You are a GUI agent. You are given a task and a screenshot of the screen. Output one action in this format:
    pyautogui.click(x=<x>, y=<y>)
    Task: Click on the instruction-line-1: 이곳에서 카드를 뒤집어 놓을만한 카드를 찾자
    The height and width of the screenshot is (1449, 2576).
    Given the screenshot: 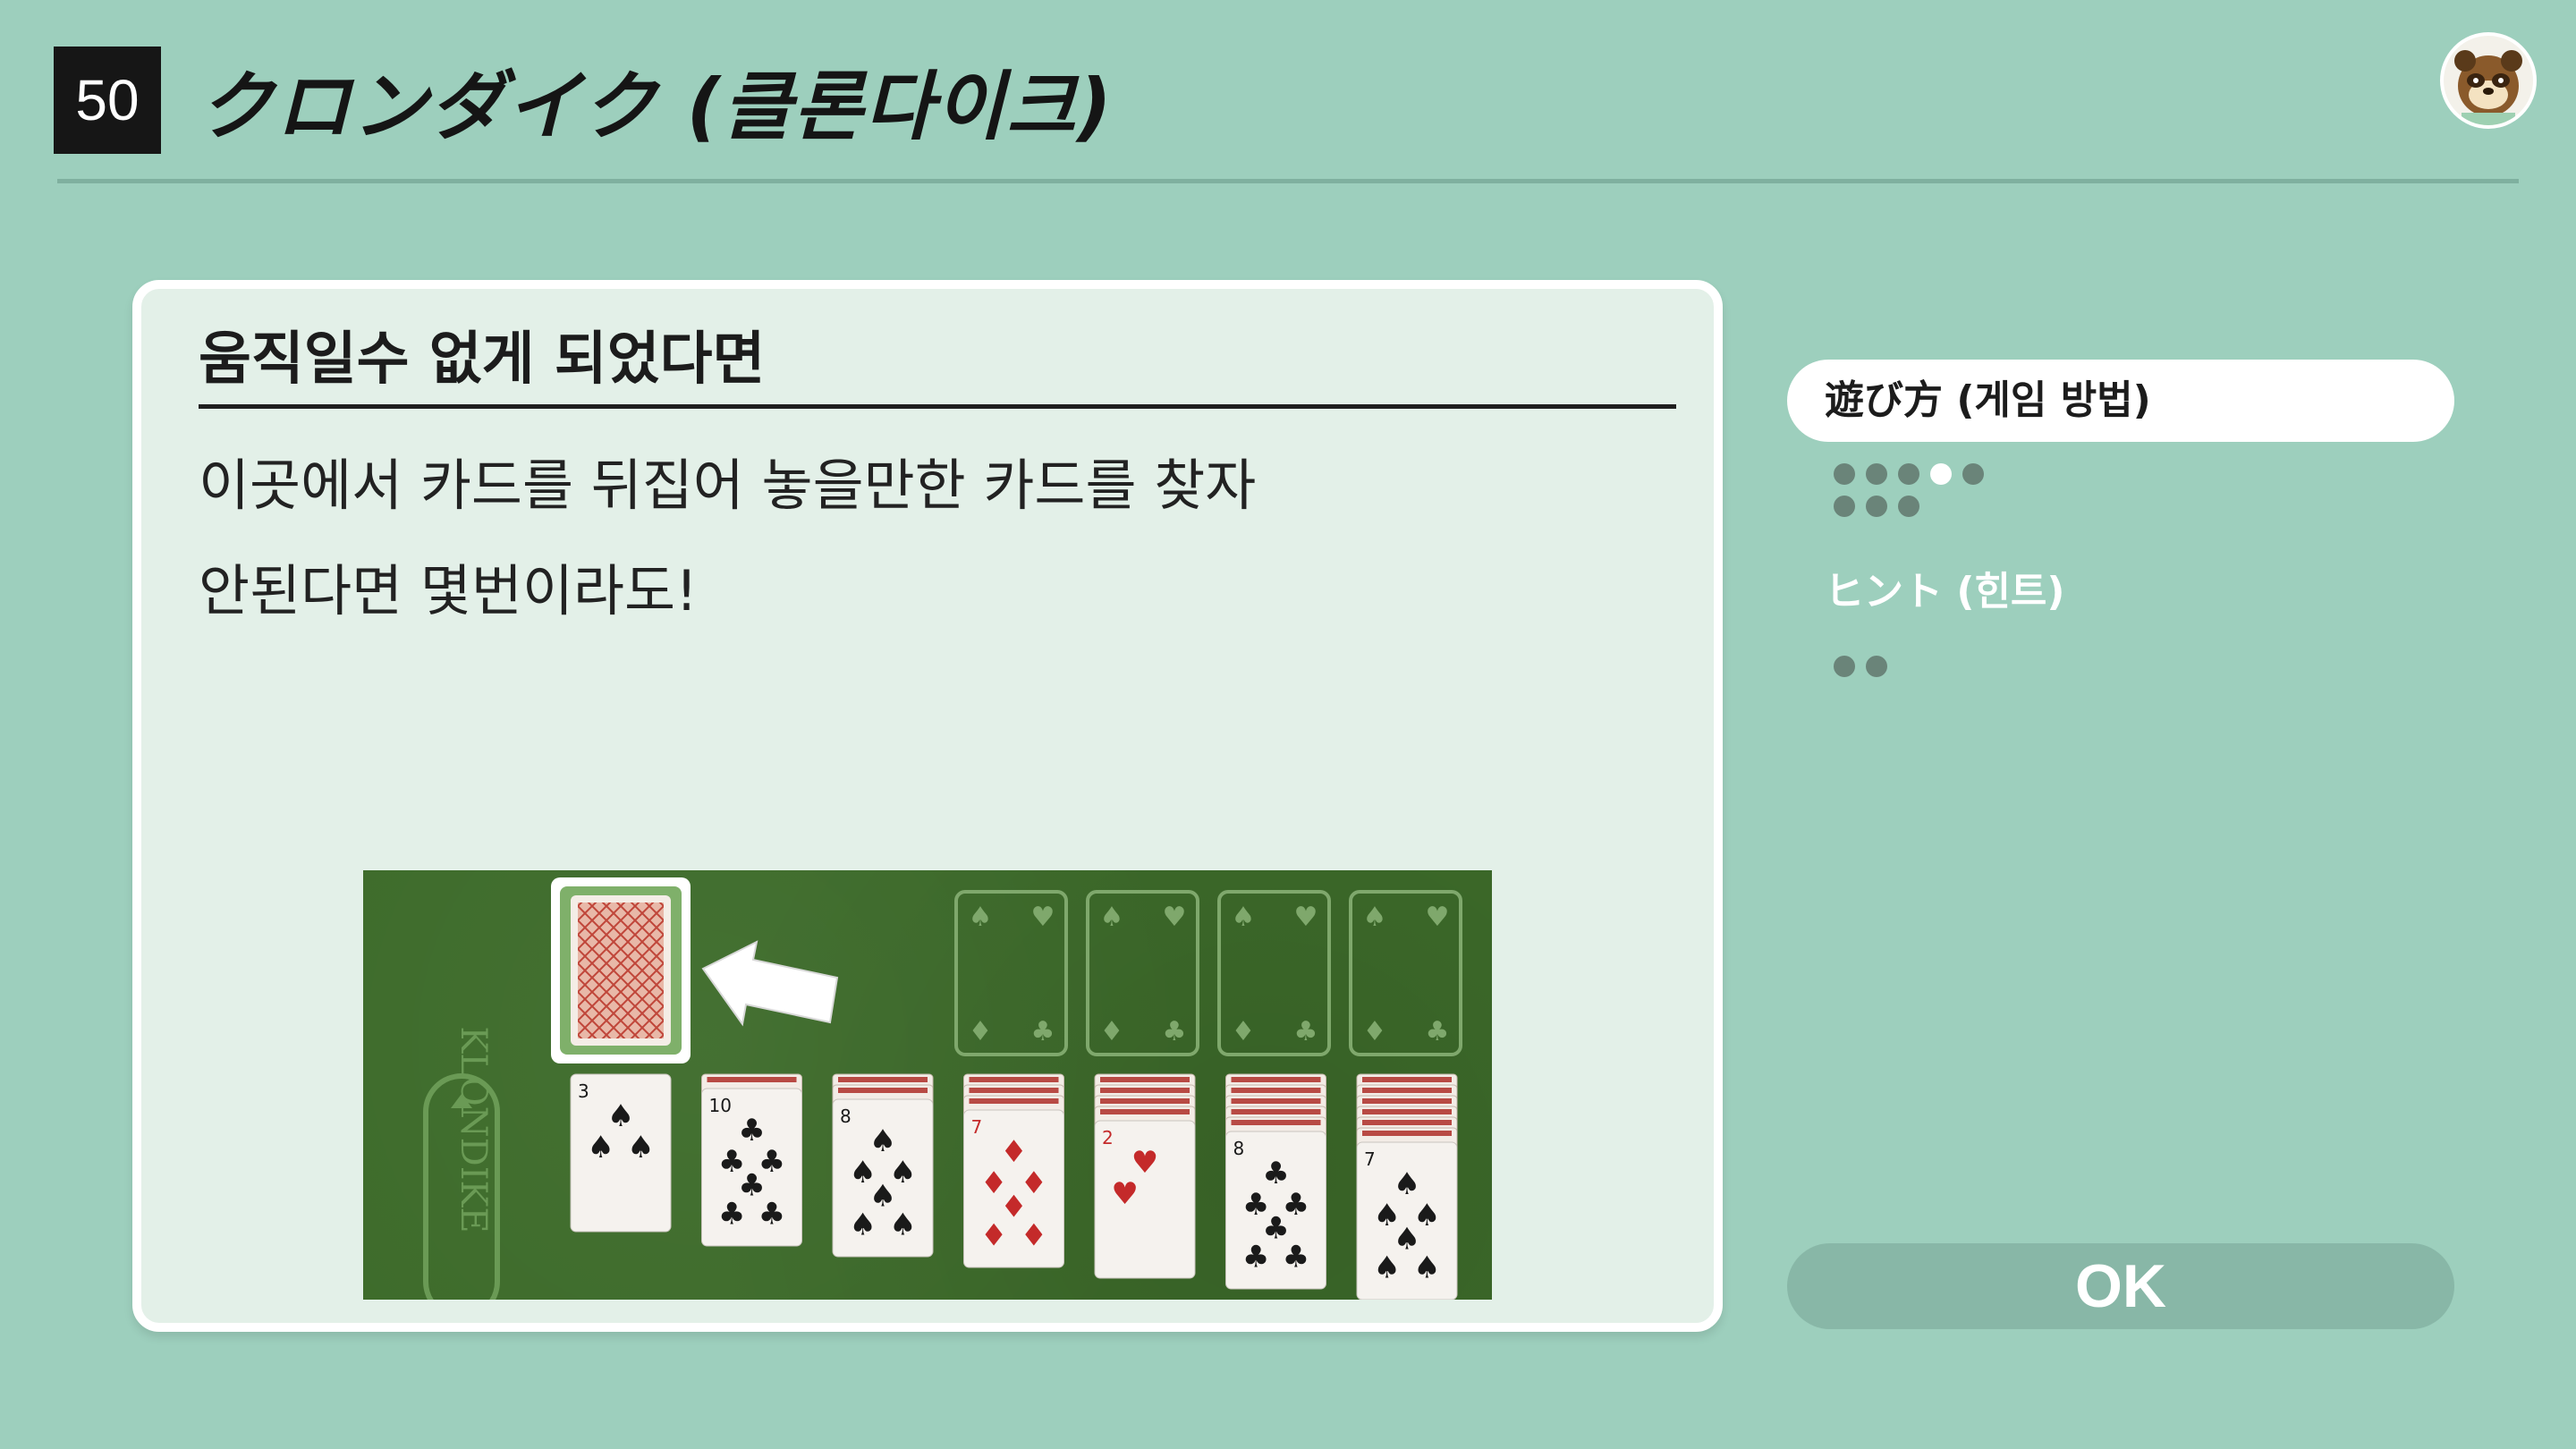 What is the action you would take?
    pyautogui.click(x=728, y=485)
    